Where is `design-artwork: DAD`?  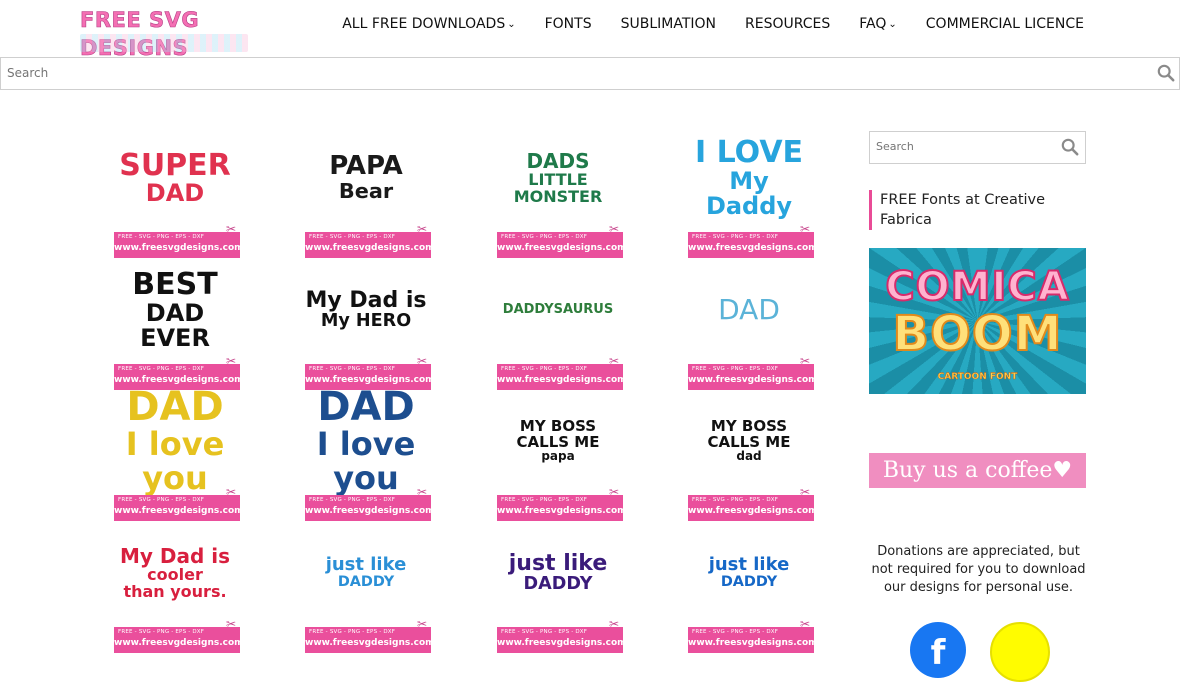
design-artwork: DAD is located at coordinates (749, 310).